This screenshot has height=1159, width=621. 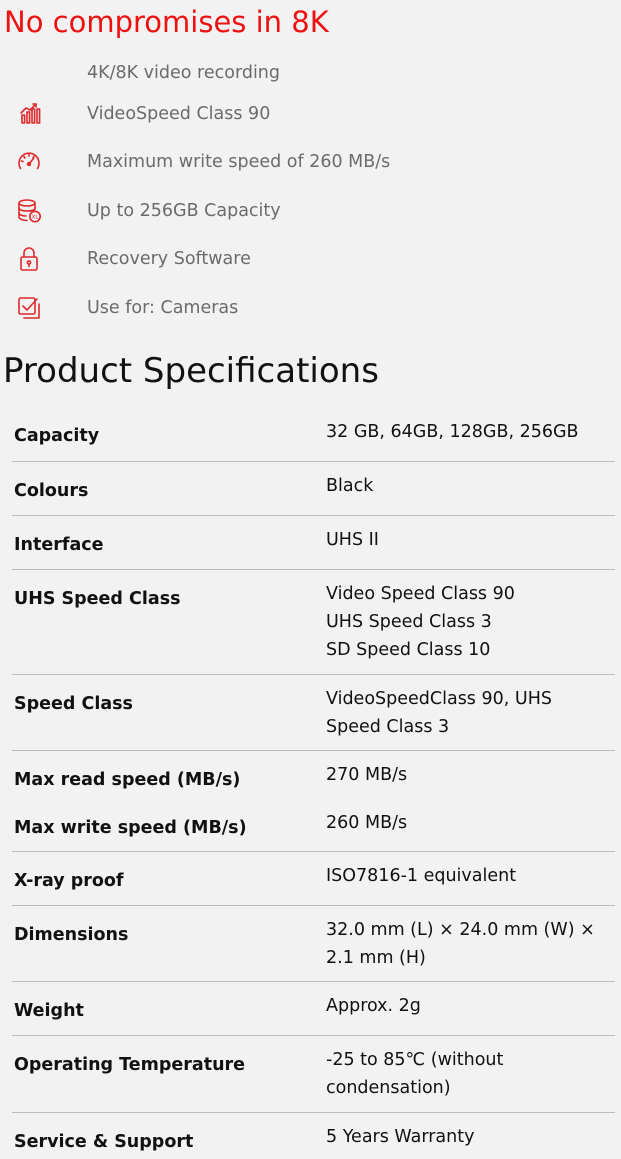 What do you see at coordinates (163, 308) in the screenshot?
I see `feature-text: Use for: Cameras` at bounding box center [163, 308].